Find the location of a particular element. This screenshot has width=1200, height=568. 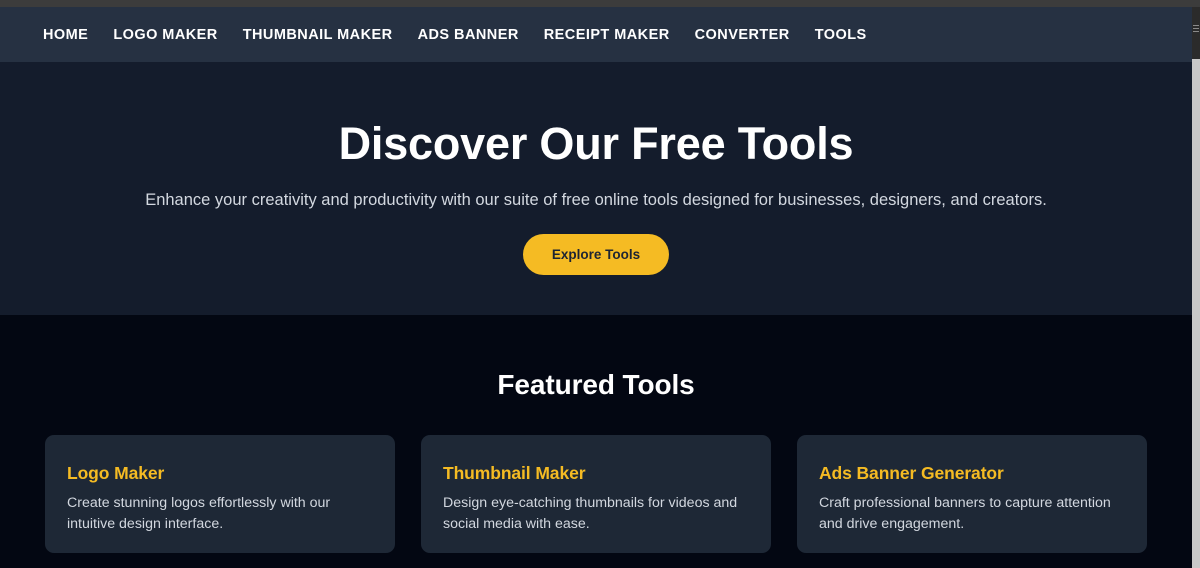

tool-card-title: Logo Maker is located at coordinates (116, 473).